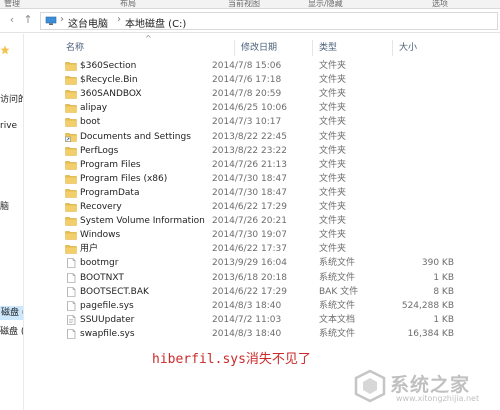 The width and height of the screenshot is (500, 410). I want to click on file-date: 2014/7/8 15:06, so click(247, 66).